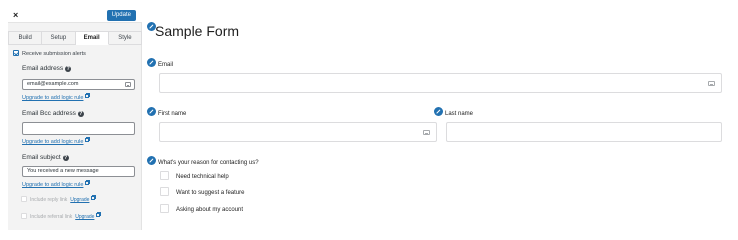 Image resolution: width=738 pixels, height=240 pixels. I want to click on list-item: Need technical help, so click(194, 176).